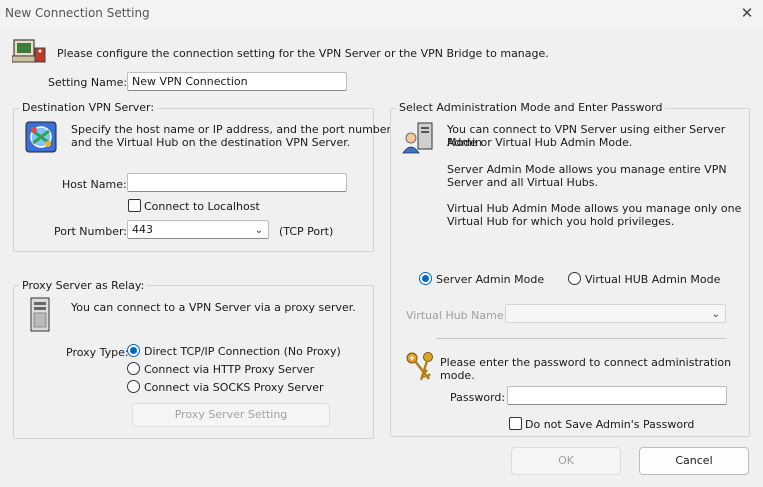 This screenshot has height=487, width=763. What do you see at coordinates (478, 397) in the screenshot?
I see `password-label: Password:` at bounding box center [478, 397].